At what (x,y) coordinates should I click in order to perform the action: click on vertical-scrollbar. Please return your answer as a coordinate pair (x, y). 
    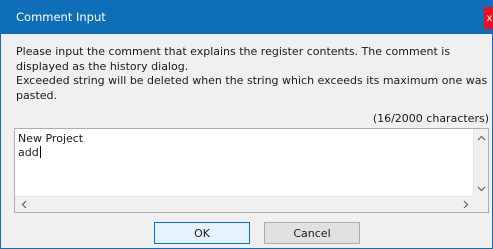
    Looking at the image, I should click on (480, 163).